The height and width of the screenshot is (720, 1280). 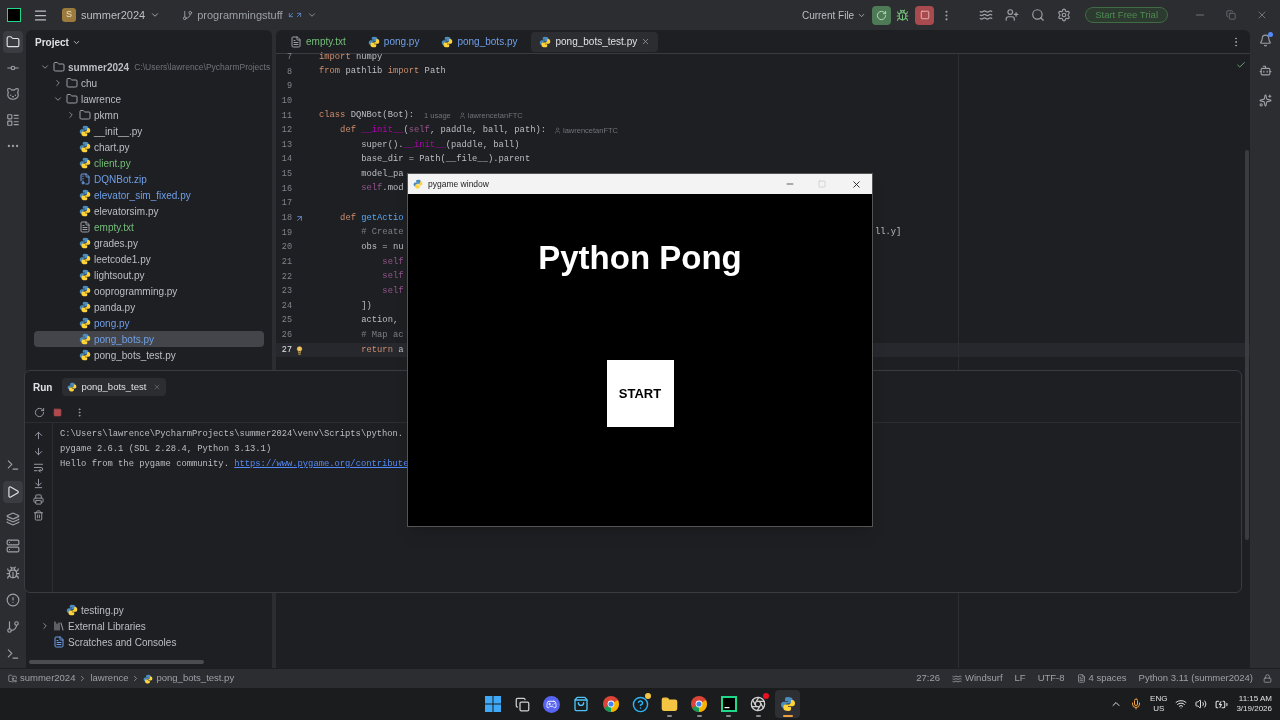 I want to click on bug-icon, so click(x=903, y=15).